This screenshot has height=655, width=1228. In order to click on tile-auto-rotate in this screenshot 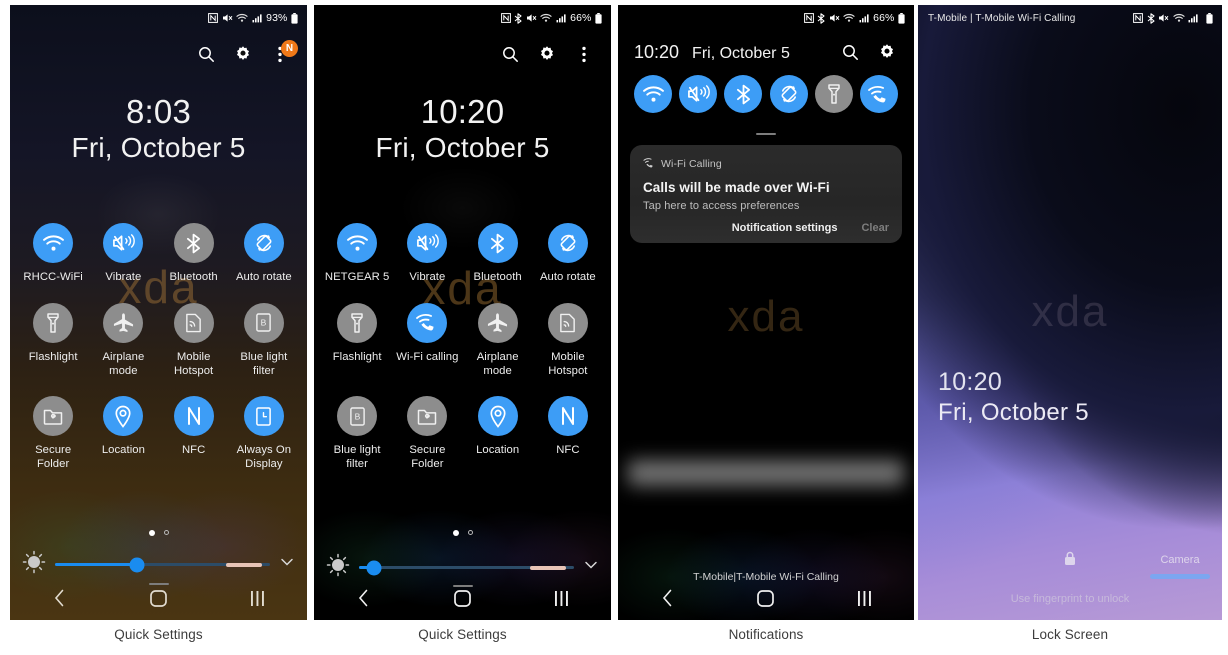, I will do `click(788, 94)`.